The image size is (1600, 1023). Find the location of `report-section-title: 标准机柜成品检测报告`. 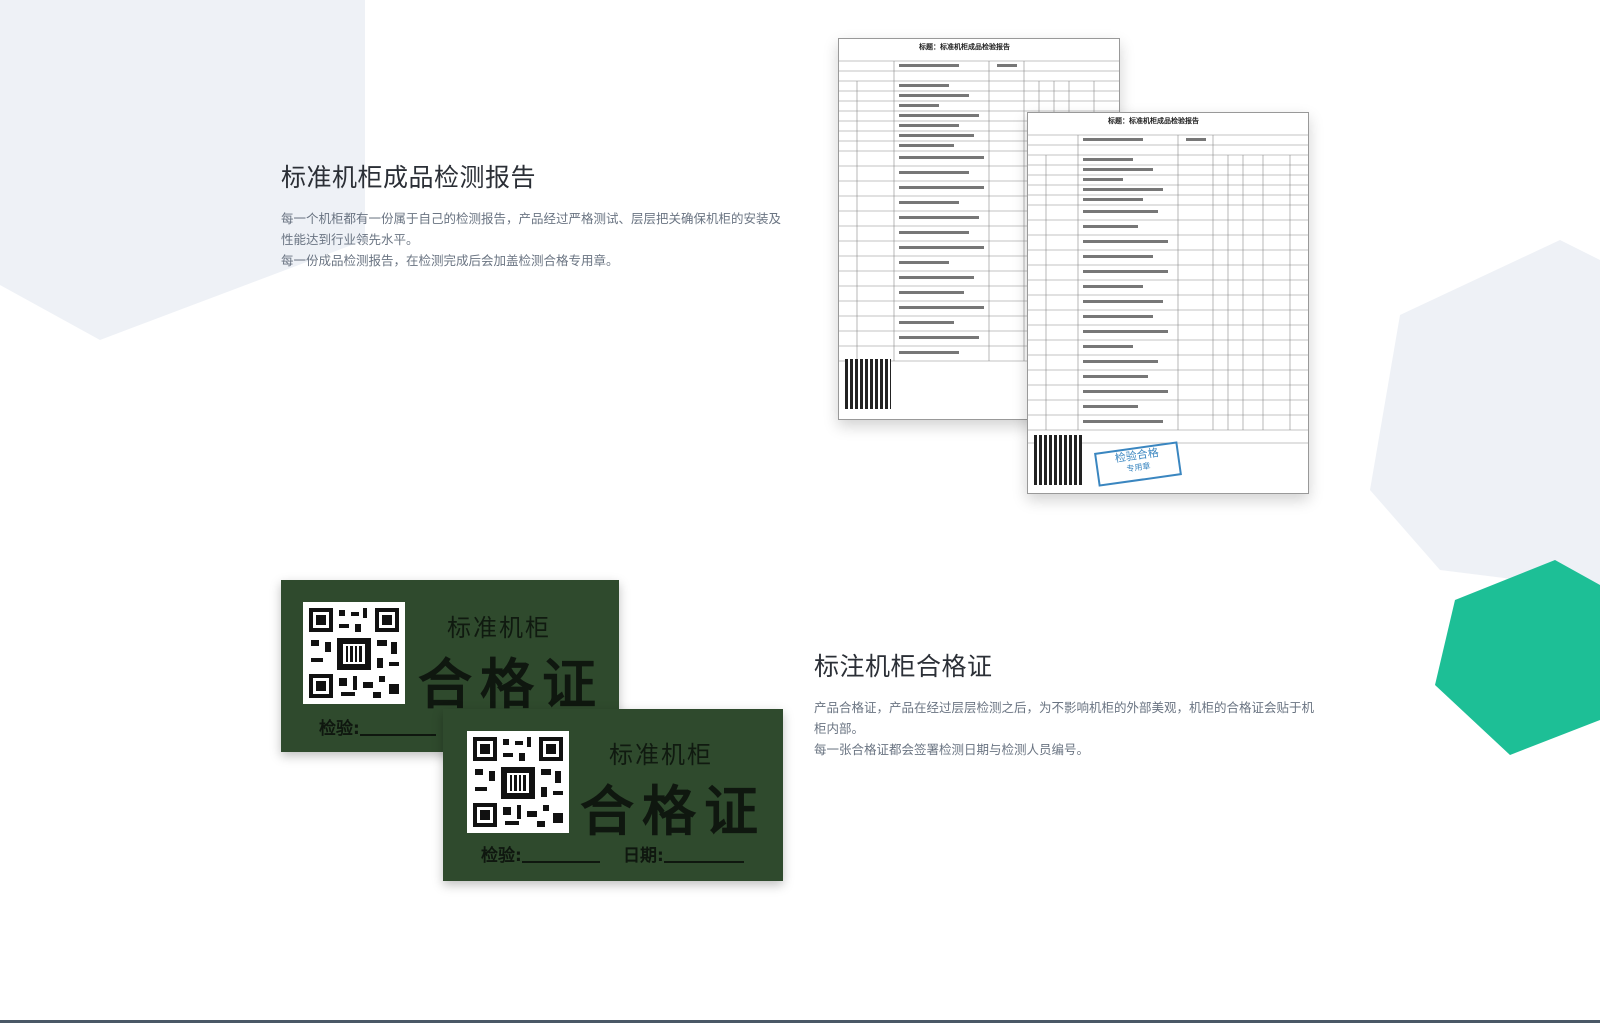

report-section-title: 标准机柜成品检测报告 is located at coordinates (409, 177).